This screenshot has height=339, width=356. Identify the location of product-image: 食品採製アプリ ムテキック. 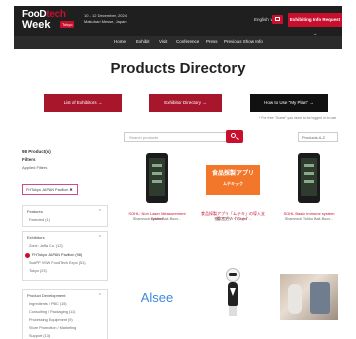
(233, 179).